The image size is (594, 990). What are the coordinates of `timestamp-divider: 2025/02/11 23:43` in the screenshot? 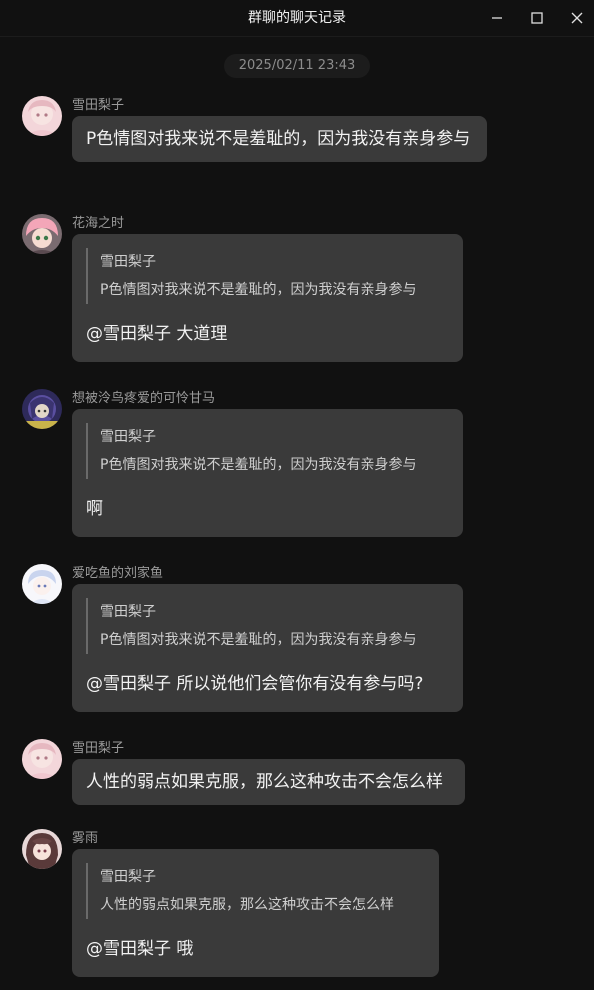 It's located at (297, 66).